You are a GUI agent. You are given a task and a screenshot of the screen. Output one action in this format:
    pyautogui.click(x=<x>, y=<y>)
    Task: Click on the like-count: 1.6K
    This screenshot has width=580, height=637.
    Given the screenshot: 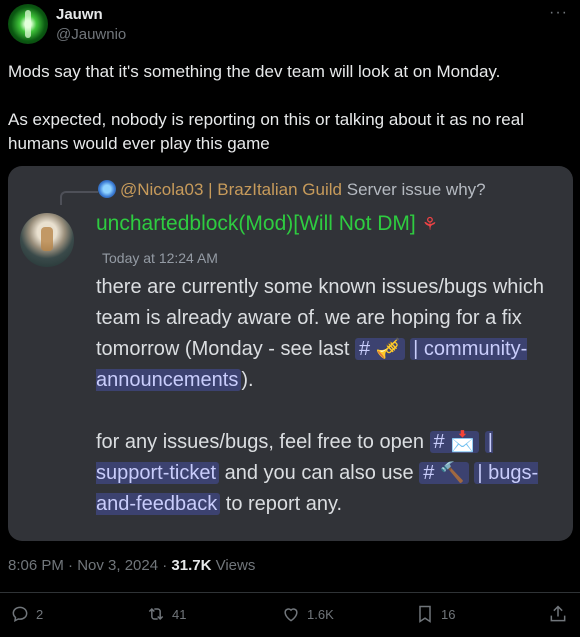 What is the action you would take?
    pyautogui.click(x=320, y=614)
    